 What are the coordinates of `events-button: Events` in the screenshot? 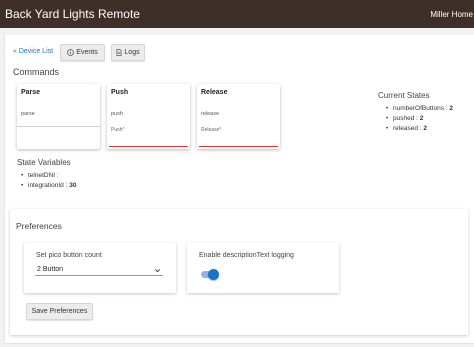 It's located at (82, 52).